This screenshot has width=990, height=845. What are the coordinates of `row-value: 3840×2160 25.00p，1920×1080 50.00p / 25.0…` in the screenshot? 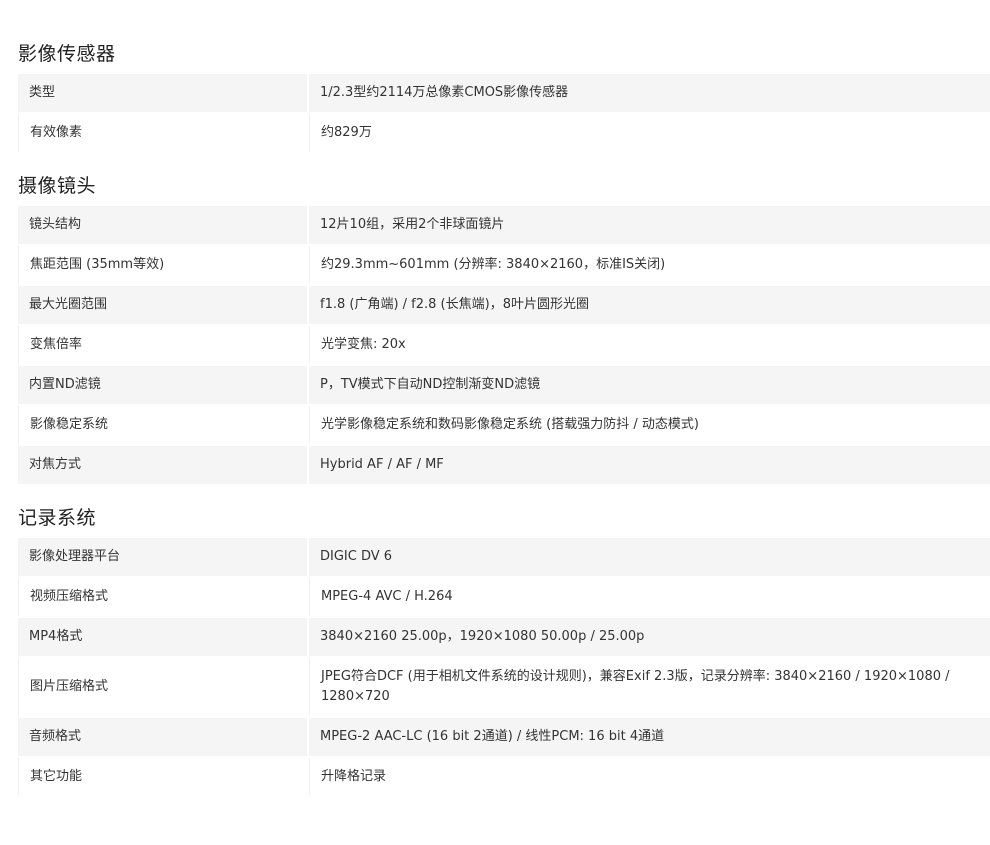 It's located at (649, 637).